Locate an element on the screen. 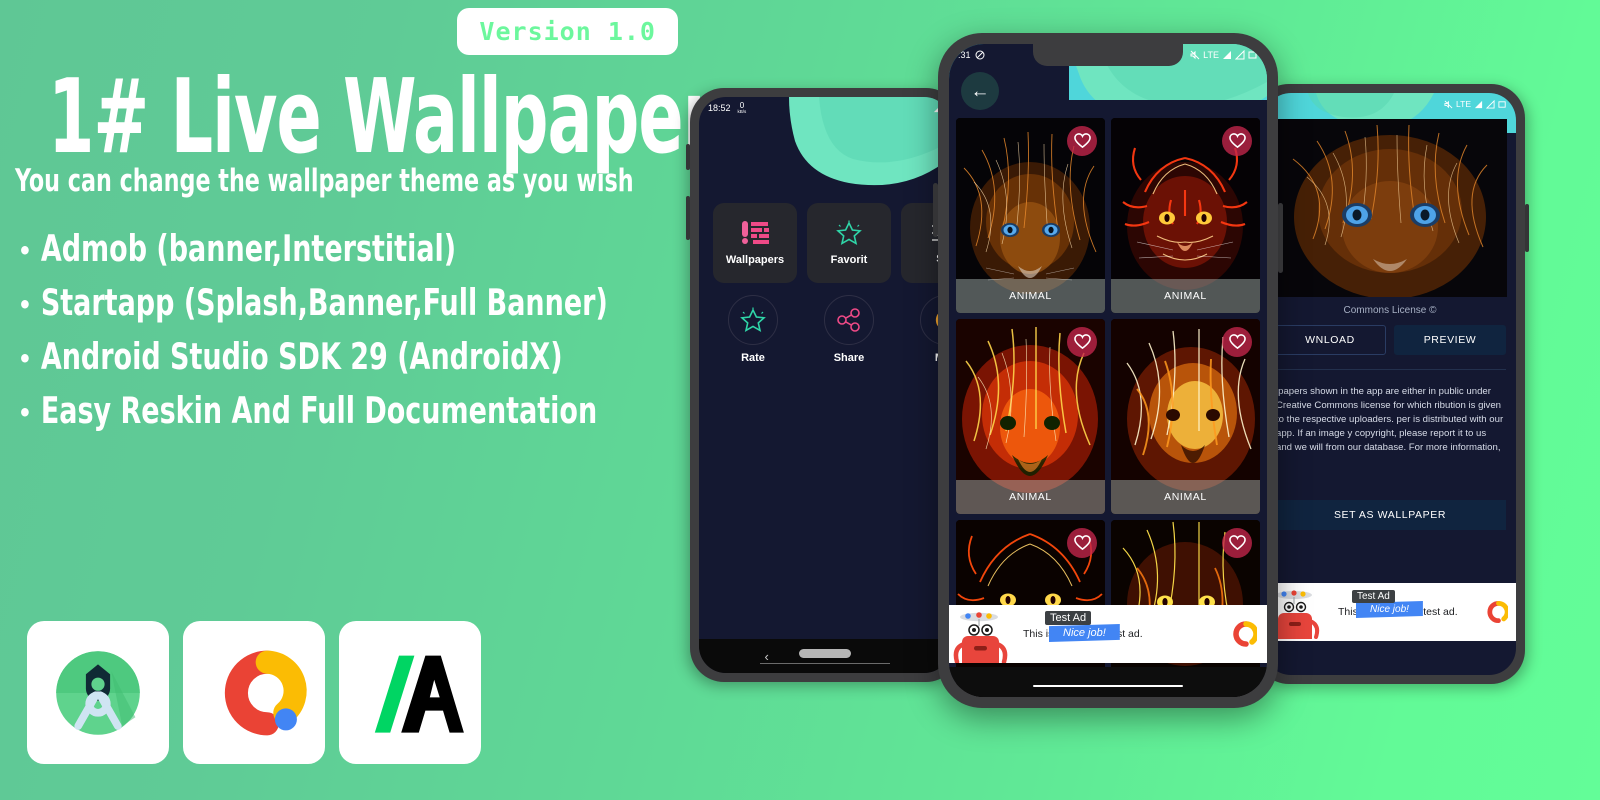 This screenshot has width=1600, height=800. preview-button: PREVIEW is located at coordinates (1450, 340).